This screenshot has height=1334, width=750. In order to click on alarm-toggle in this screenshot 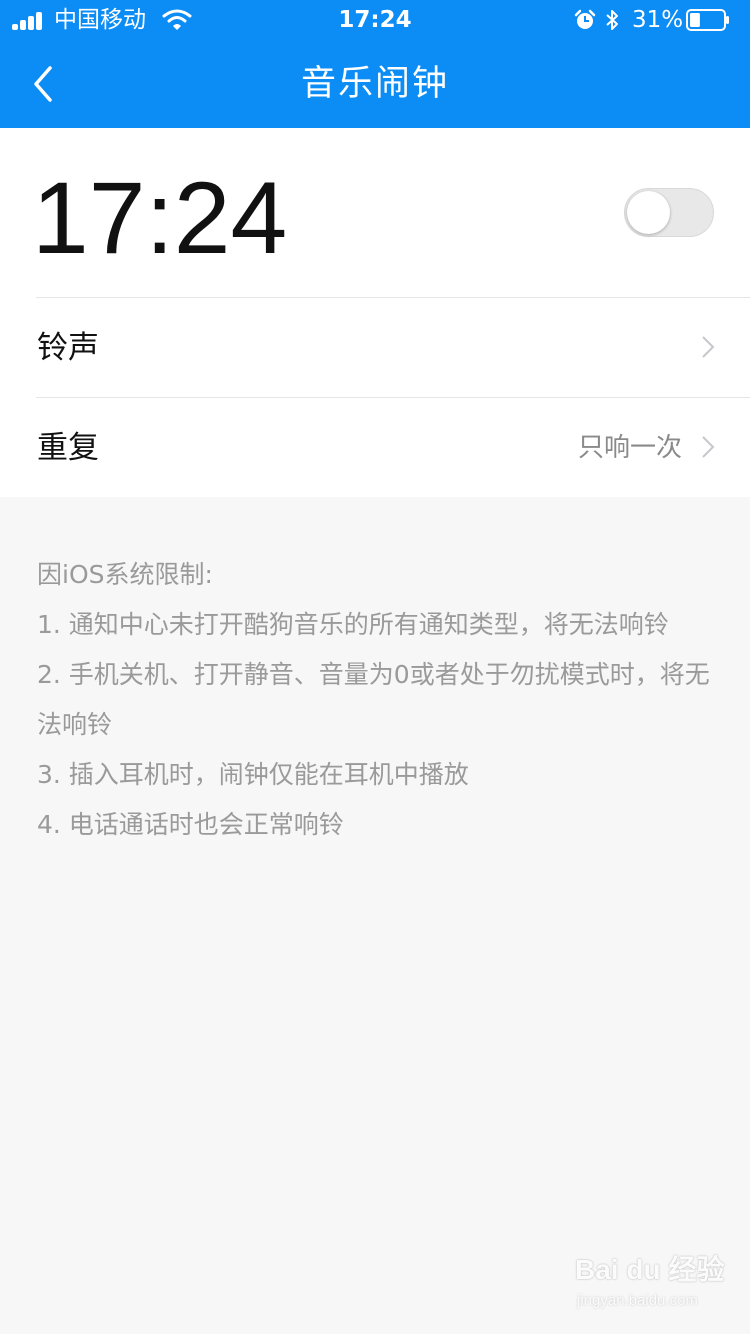, I will do `click(669, 212)`.